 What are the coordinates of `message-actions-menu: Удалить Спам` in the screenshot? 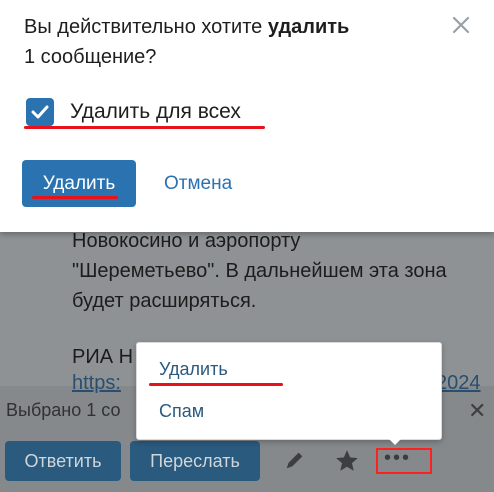 It's located at (289, 391).